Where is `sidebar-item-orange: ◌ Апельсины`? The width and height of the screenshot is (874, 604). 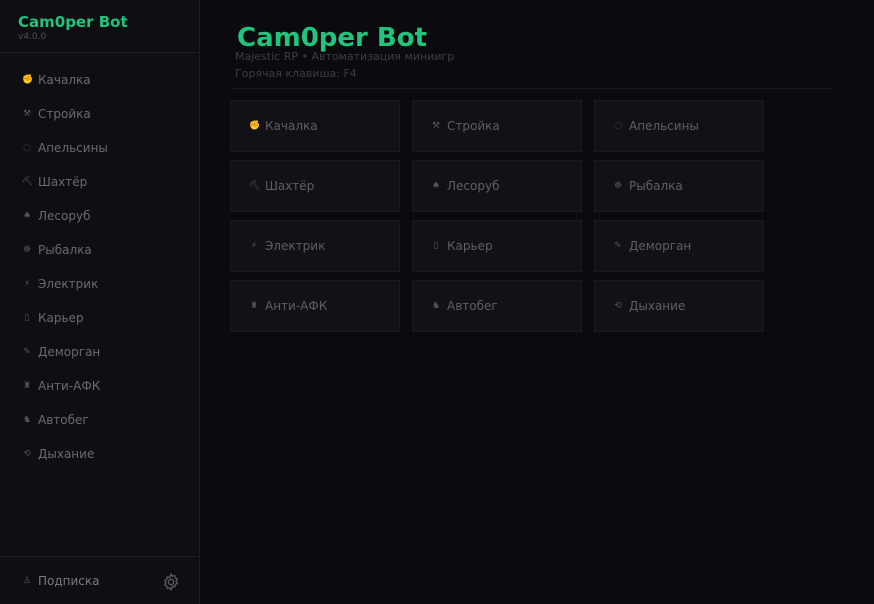 sidebar-item-orange: ◌ Апельсины is located at coordinates (99, 148).